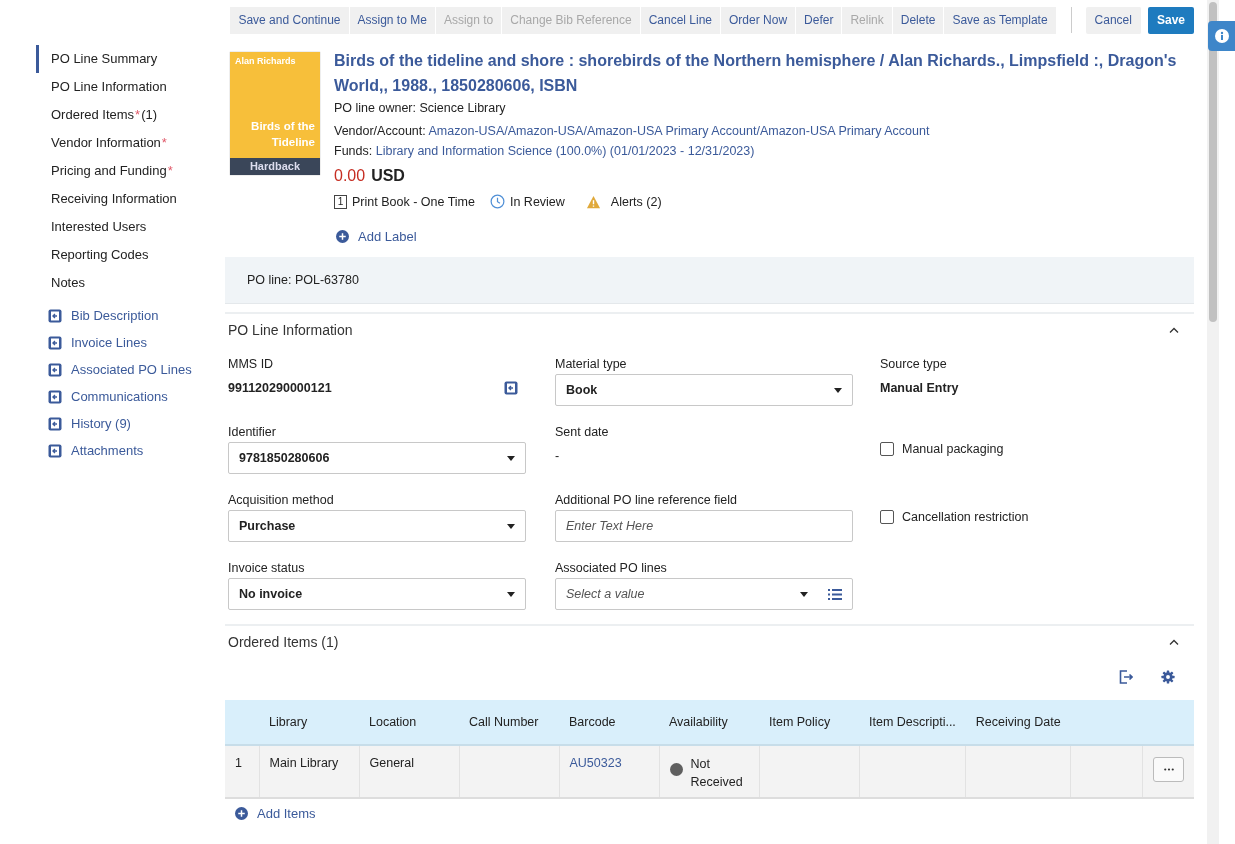 The height and width of the screenshot is (844, 1235). I want to click on column-header: Location, so click(393, 722).